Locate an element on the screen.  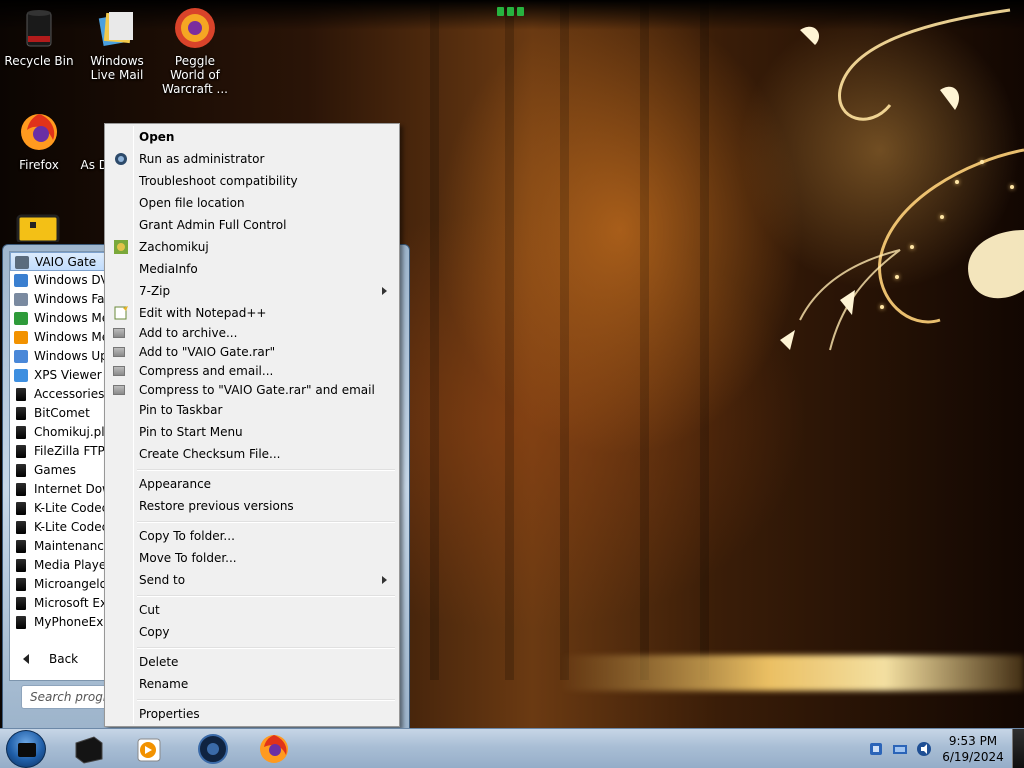
network-icon is located at coordinates (900, 749).